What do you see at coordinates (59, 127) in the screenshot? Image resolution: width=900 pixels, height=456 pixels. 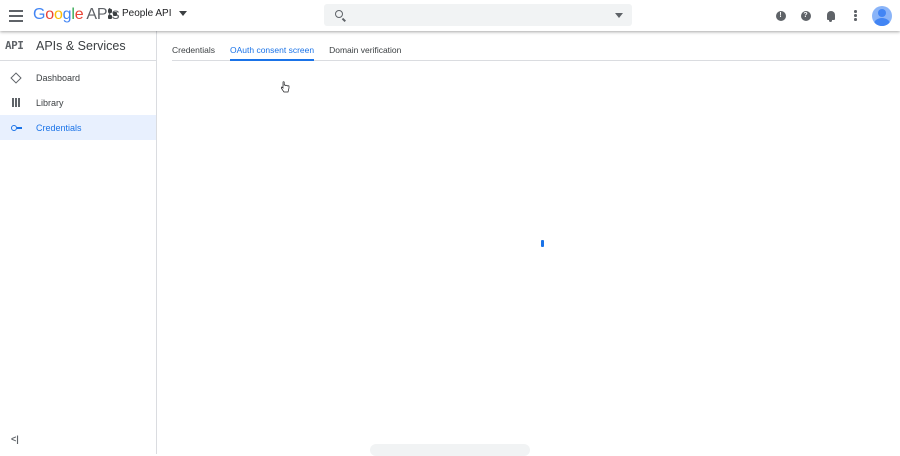 I see `sidebar-item-label: Credentials` at bounding box center [59, 127].